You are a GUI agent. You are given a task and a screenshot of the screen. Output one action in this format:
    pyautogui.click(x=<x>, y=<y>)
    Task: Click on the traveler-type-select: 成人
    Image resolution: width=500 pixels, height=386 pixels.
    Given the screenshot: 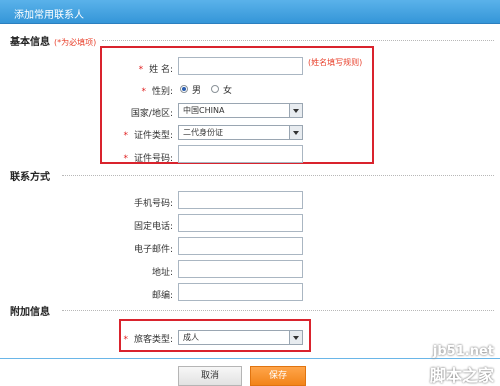 What is the action you would take?
    pyautogui.click(x=240, y=337)
    